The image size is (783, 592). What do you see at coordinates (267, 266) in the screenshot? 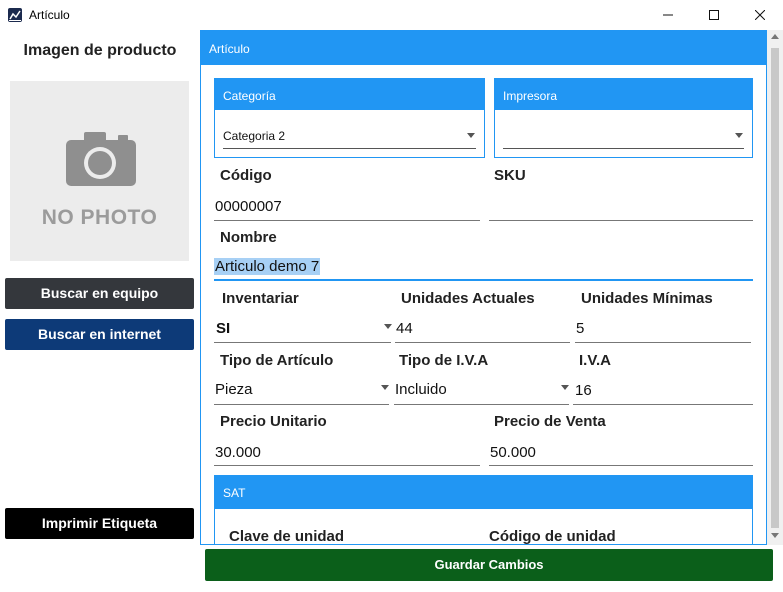
I see `nombre-input: Articulo demo 7` at bounding box center [267, 266].